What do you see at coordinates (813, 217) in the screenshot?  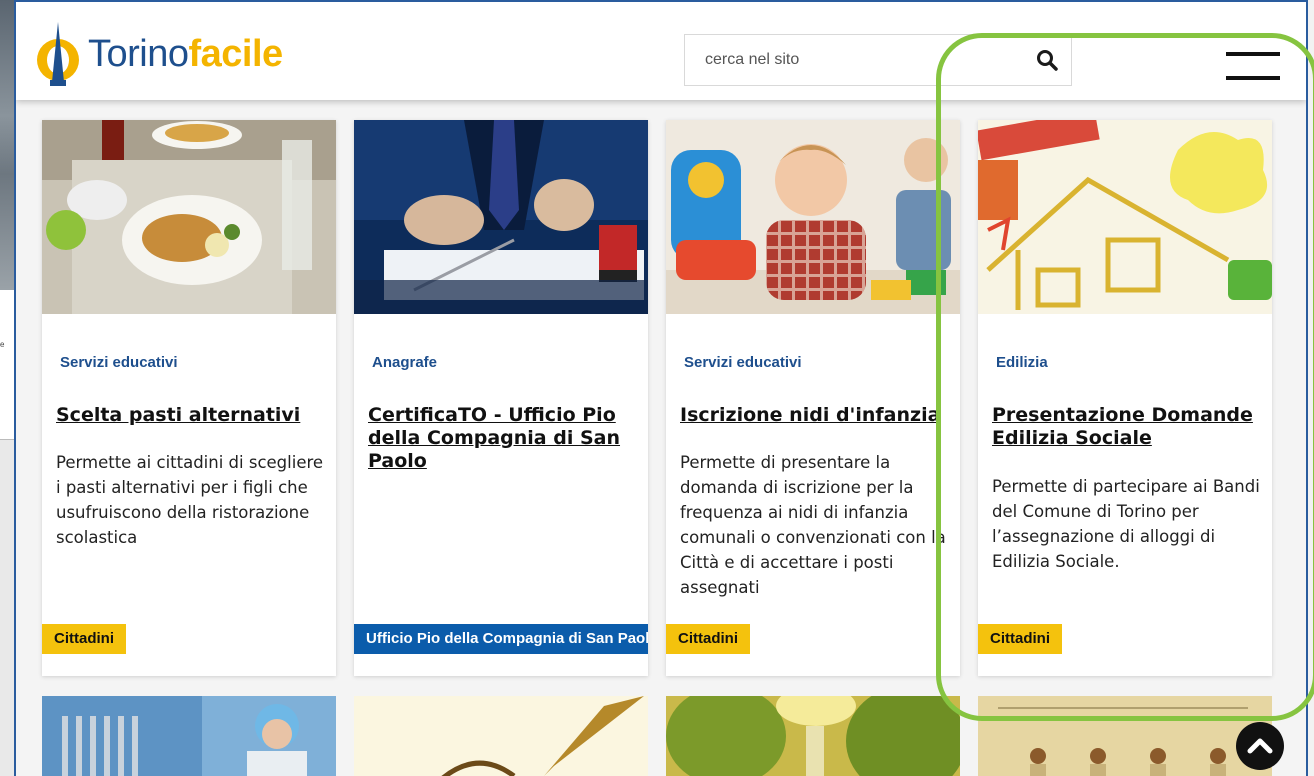 I see `card-image-toddlers` at bounding box center [813, 217].